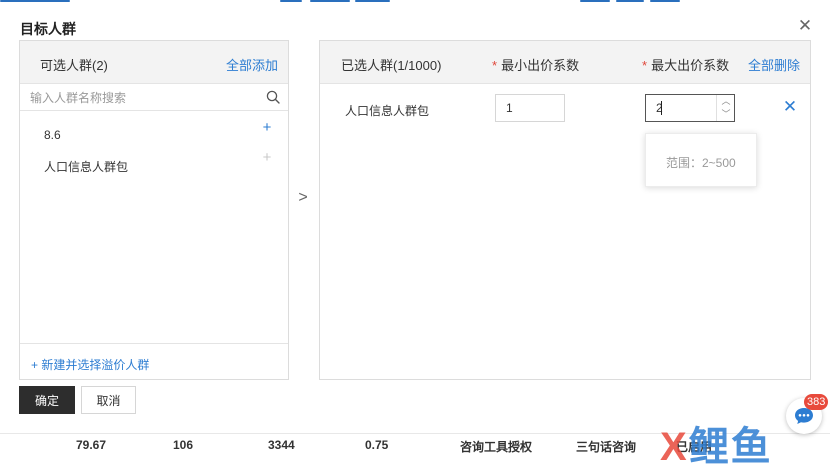  What do you see at coordinates (726, 114) in the screenshot?
I see `chevron-down-icon: ﹀` at bounding box center [726, 114].